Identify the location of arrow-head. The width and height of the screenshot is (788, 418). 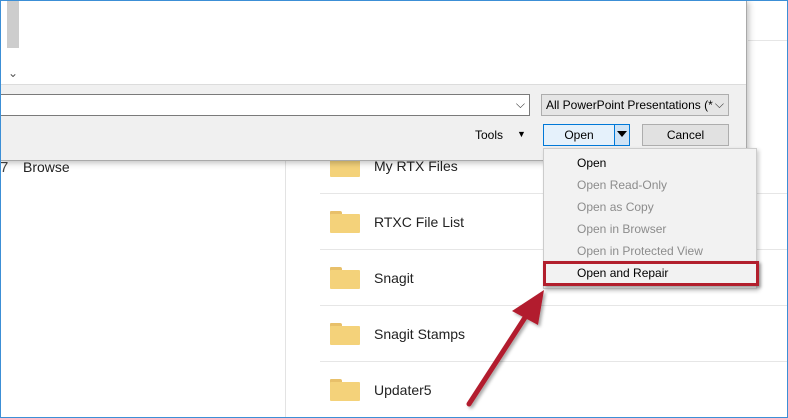
(528, 307).